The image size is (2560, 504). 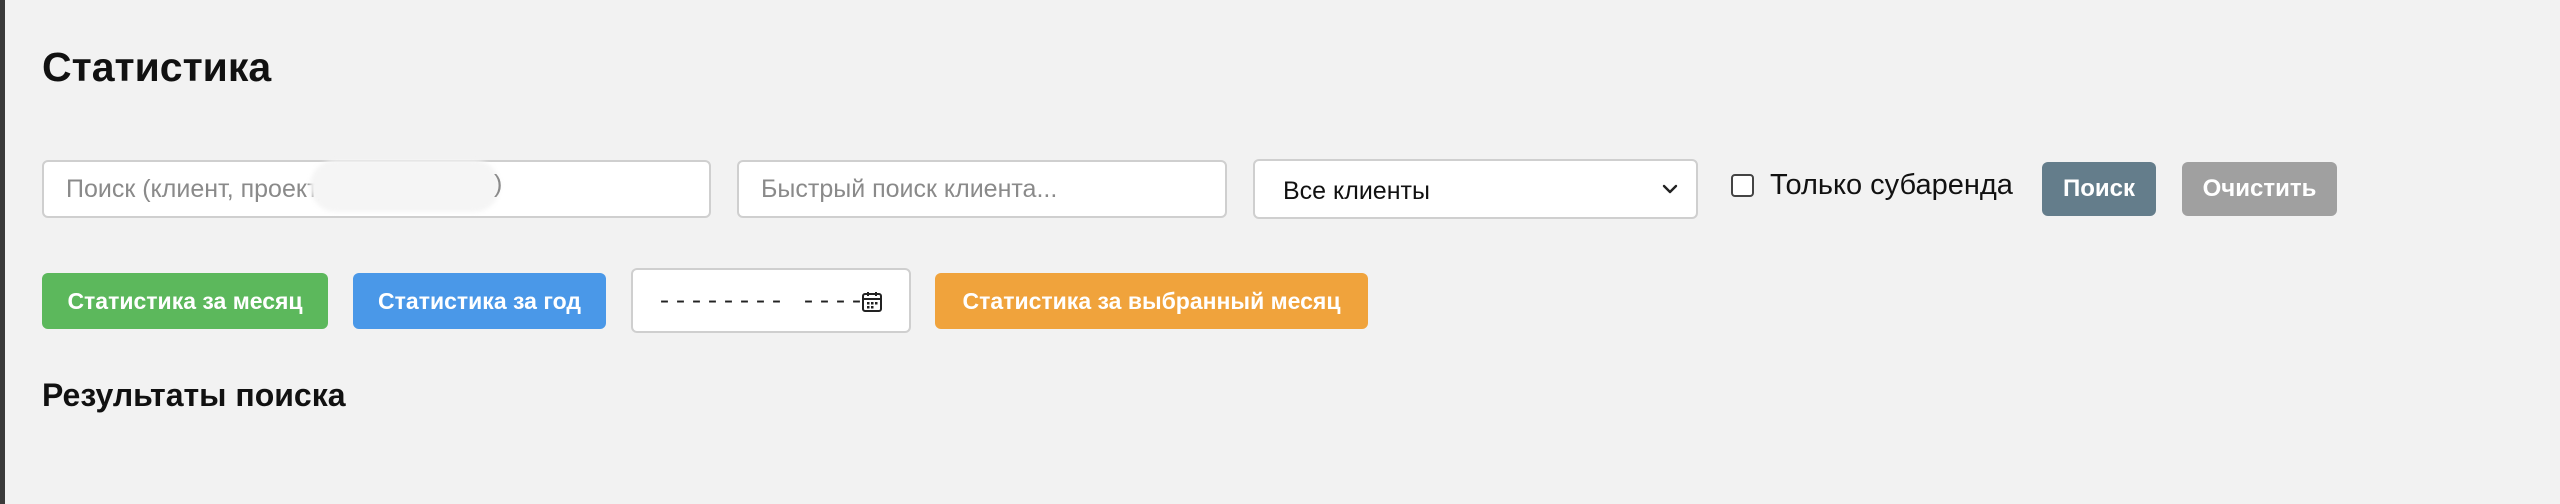 I want to click on selected-month-stats-button: Статистика за выбранный месяц, so click(x=1151, y=301).